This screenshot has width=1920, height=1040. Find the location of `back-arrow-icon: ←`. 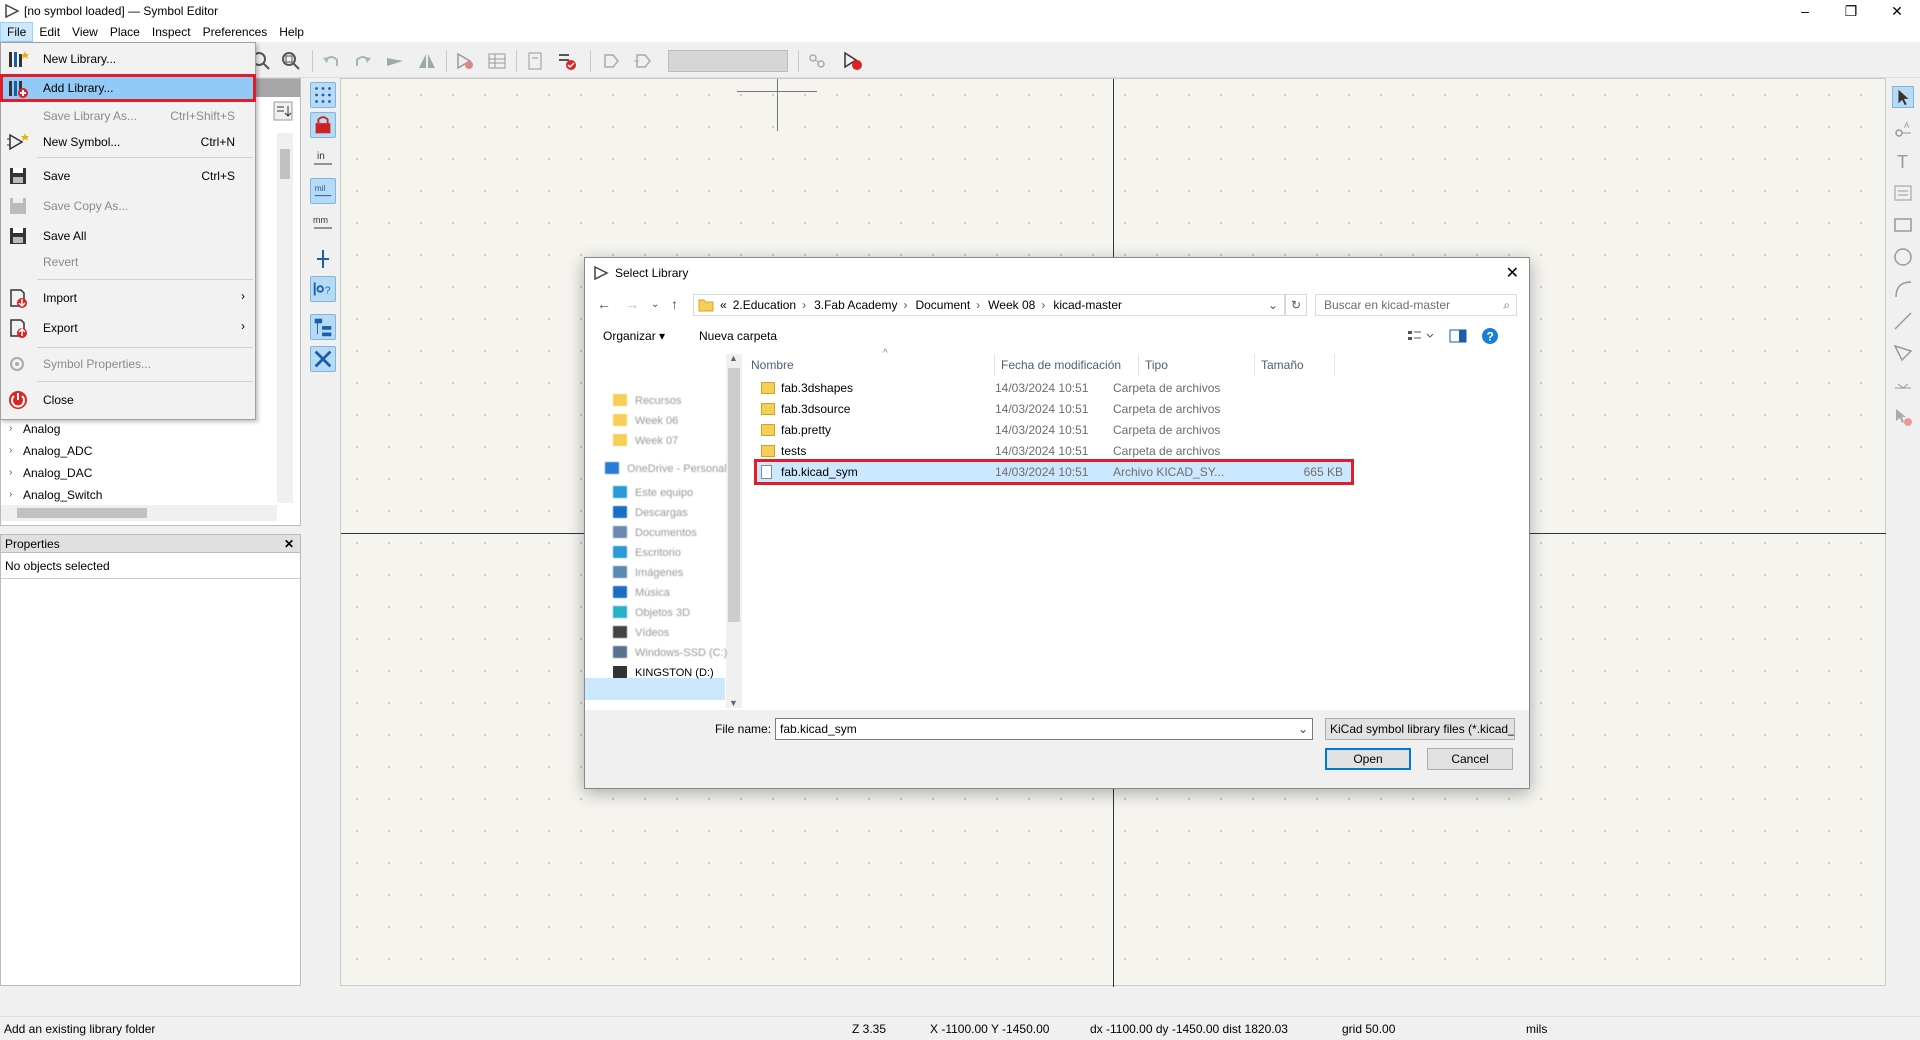

back-arrow-icon: ← is located at coordinates (604, 304).